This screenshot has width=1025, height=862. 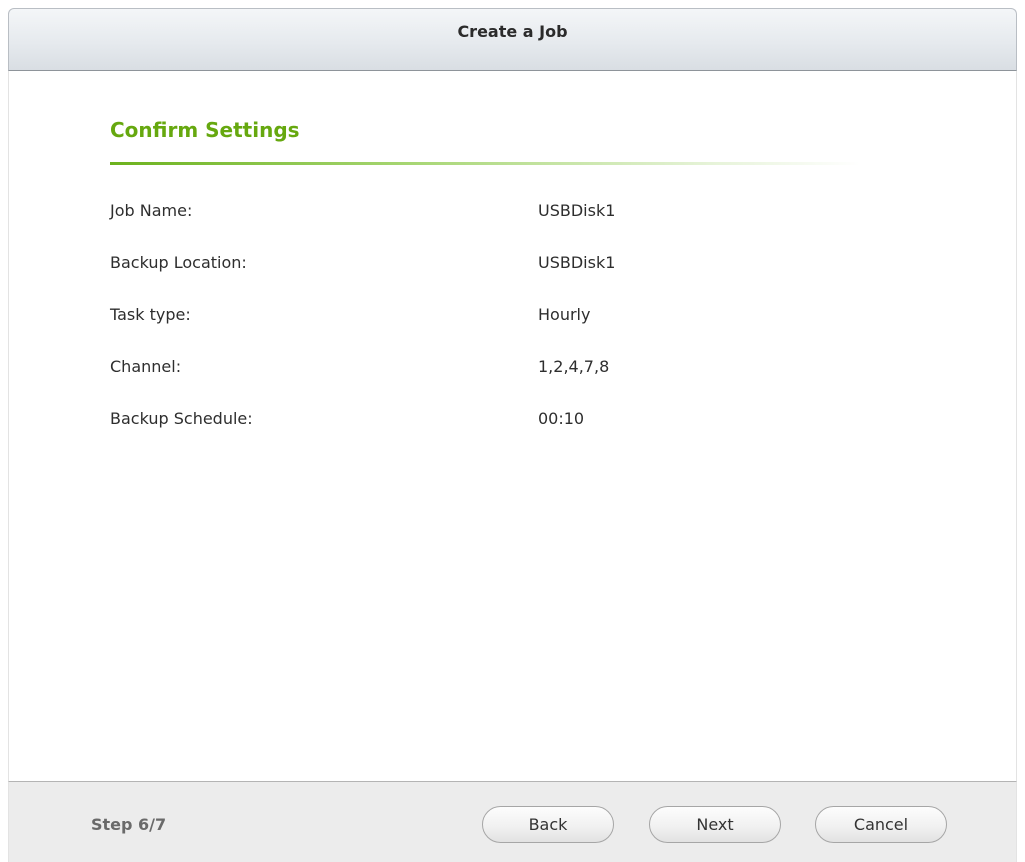 I want to click on dialog-title-bar: Create a Job, so click(x=512, y=39).